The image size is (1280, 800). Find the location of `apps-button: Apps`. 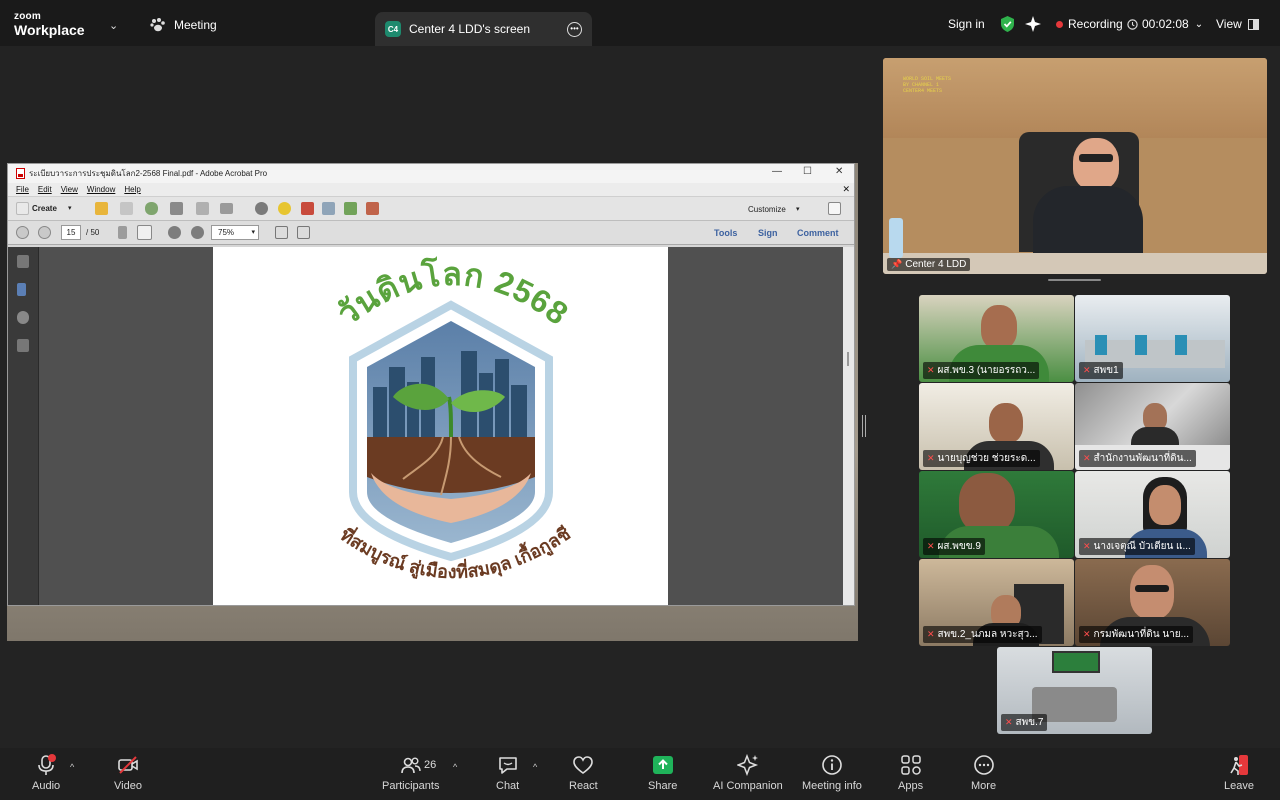

apps-button: Apps is located at coordinates (910, 773).